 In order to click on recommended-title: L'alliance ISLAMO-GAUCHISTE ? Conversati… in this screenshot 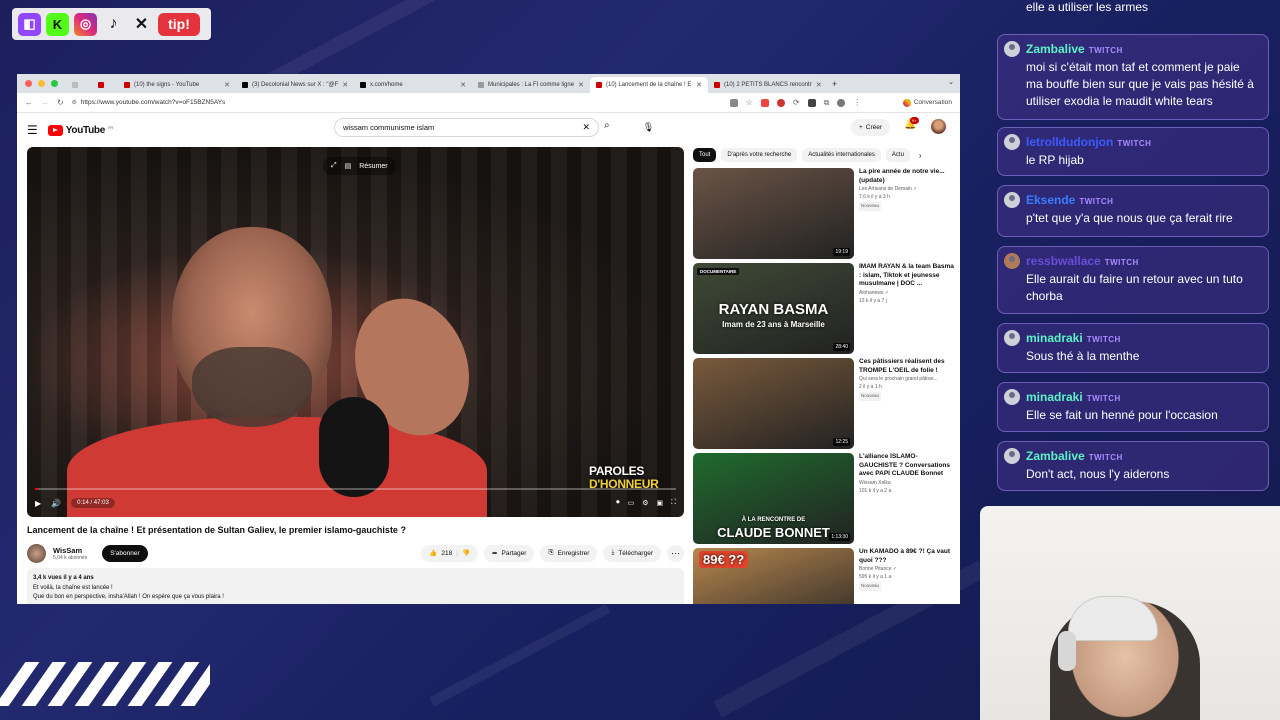, I will do `click(907, 466)`.